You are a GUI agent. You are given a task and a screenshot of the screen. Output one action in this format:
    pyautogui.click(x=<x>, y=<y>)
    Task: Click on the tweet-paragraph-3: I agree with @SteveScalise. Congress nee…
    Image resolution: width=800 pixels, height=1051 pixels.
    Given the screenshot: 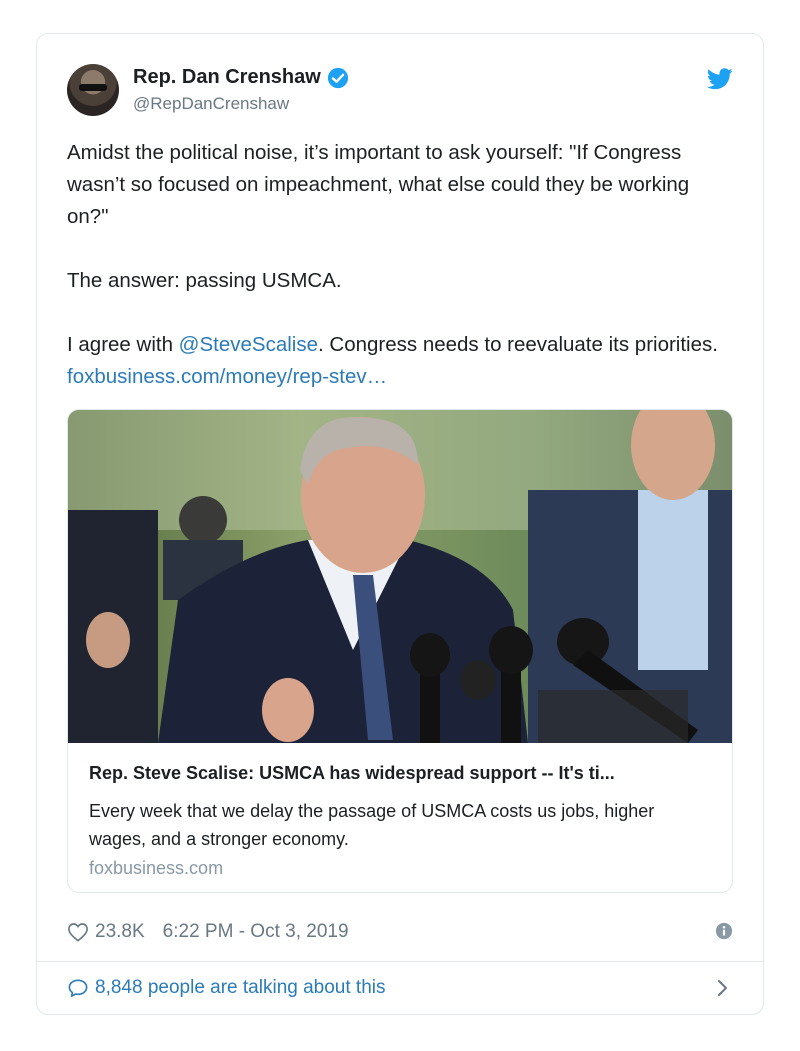 What is the action you would take?
    pyautogui.click(x=397, y=361)
    